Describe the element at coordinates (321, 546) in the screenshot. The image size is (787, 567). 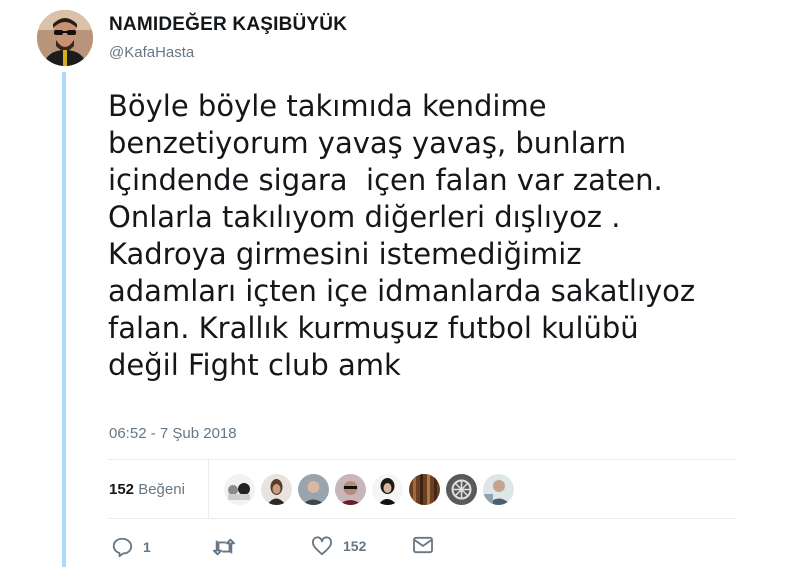
I see `heart-icon` at that location.